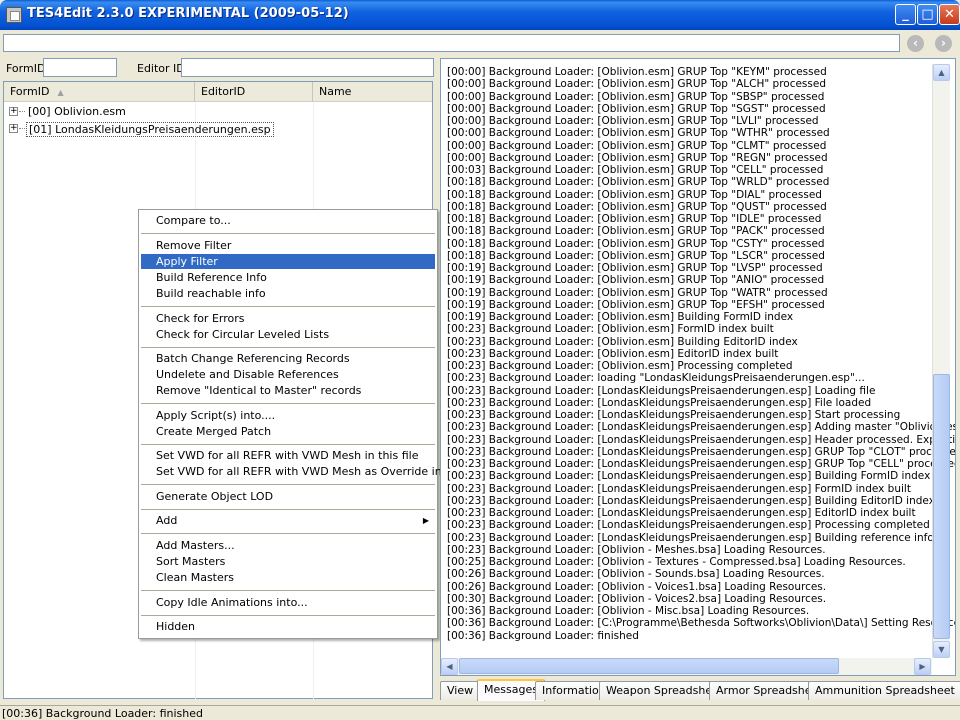 The width and height of the screenshot is (960, 720). I want to click on tab-view: View, so click(460, 690).